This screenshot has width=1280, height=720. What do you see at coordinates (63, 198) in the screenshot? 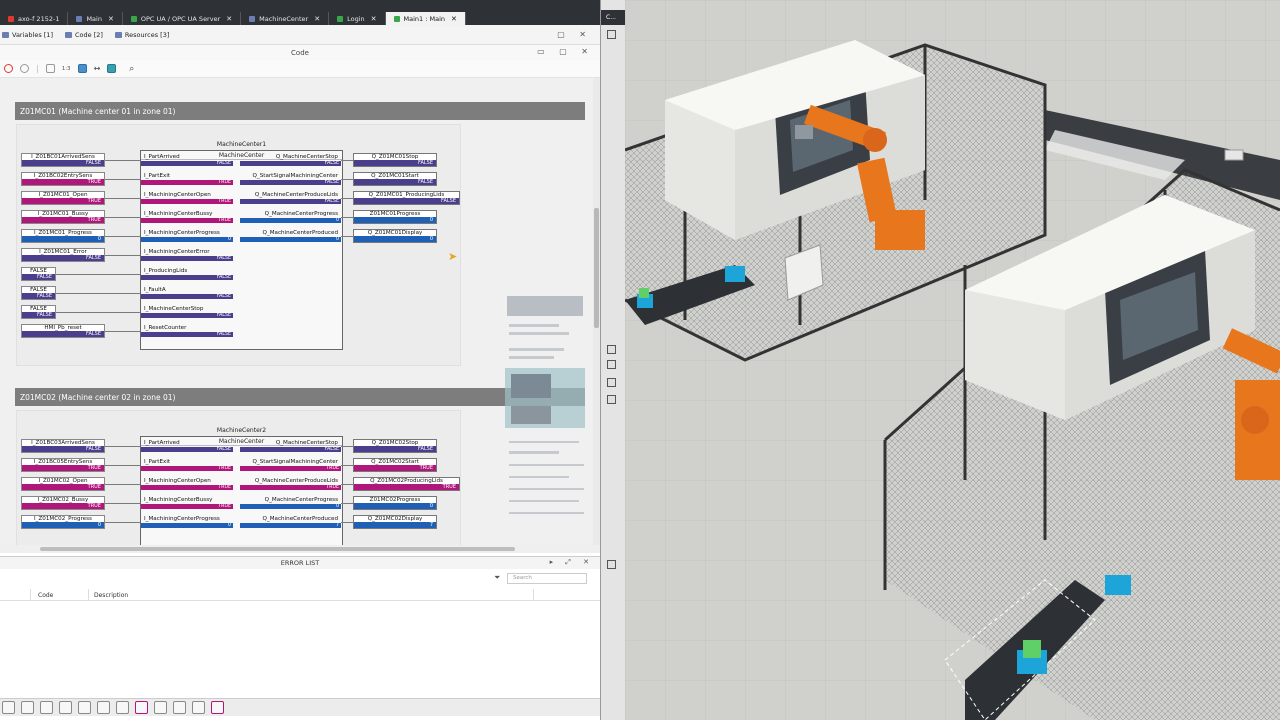
I see `input-variable: I_Z01MC01_Open TRUE` at bounding box center [63, 198].